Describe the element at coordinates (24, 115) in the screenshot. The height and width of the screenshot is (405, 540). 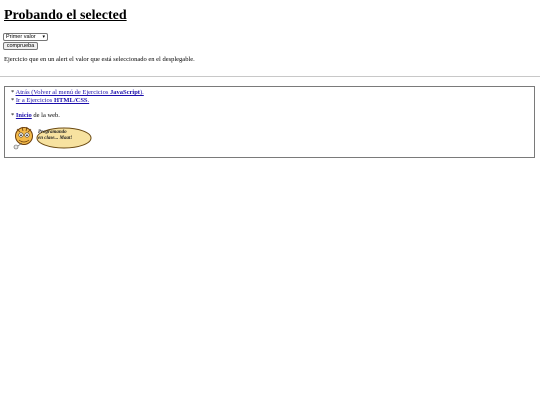
I see `home-link: Inicio` at that location.